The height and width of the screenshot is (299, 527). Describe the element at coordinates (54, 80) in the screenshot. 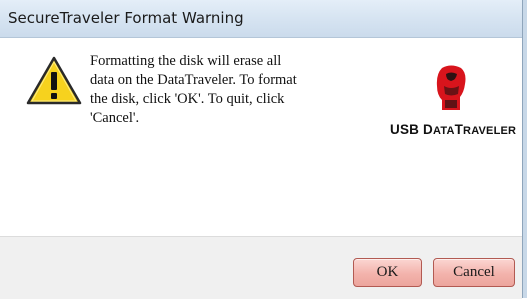

I see `warning-triangle-icon` at that location.